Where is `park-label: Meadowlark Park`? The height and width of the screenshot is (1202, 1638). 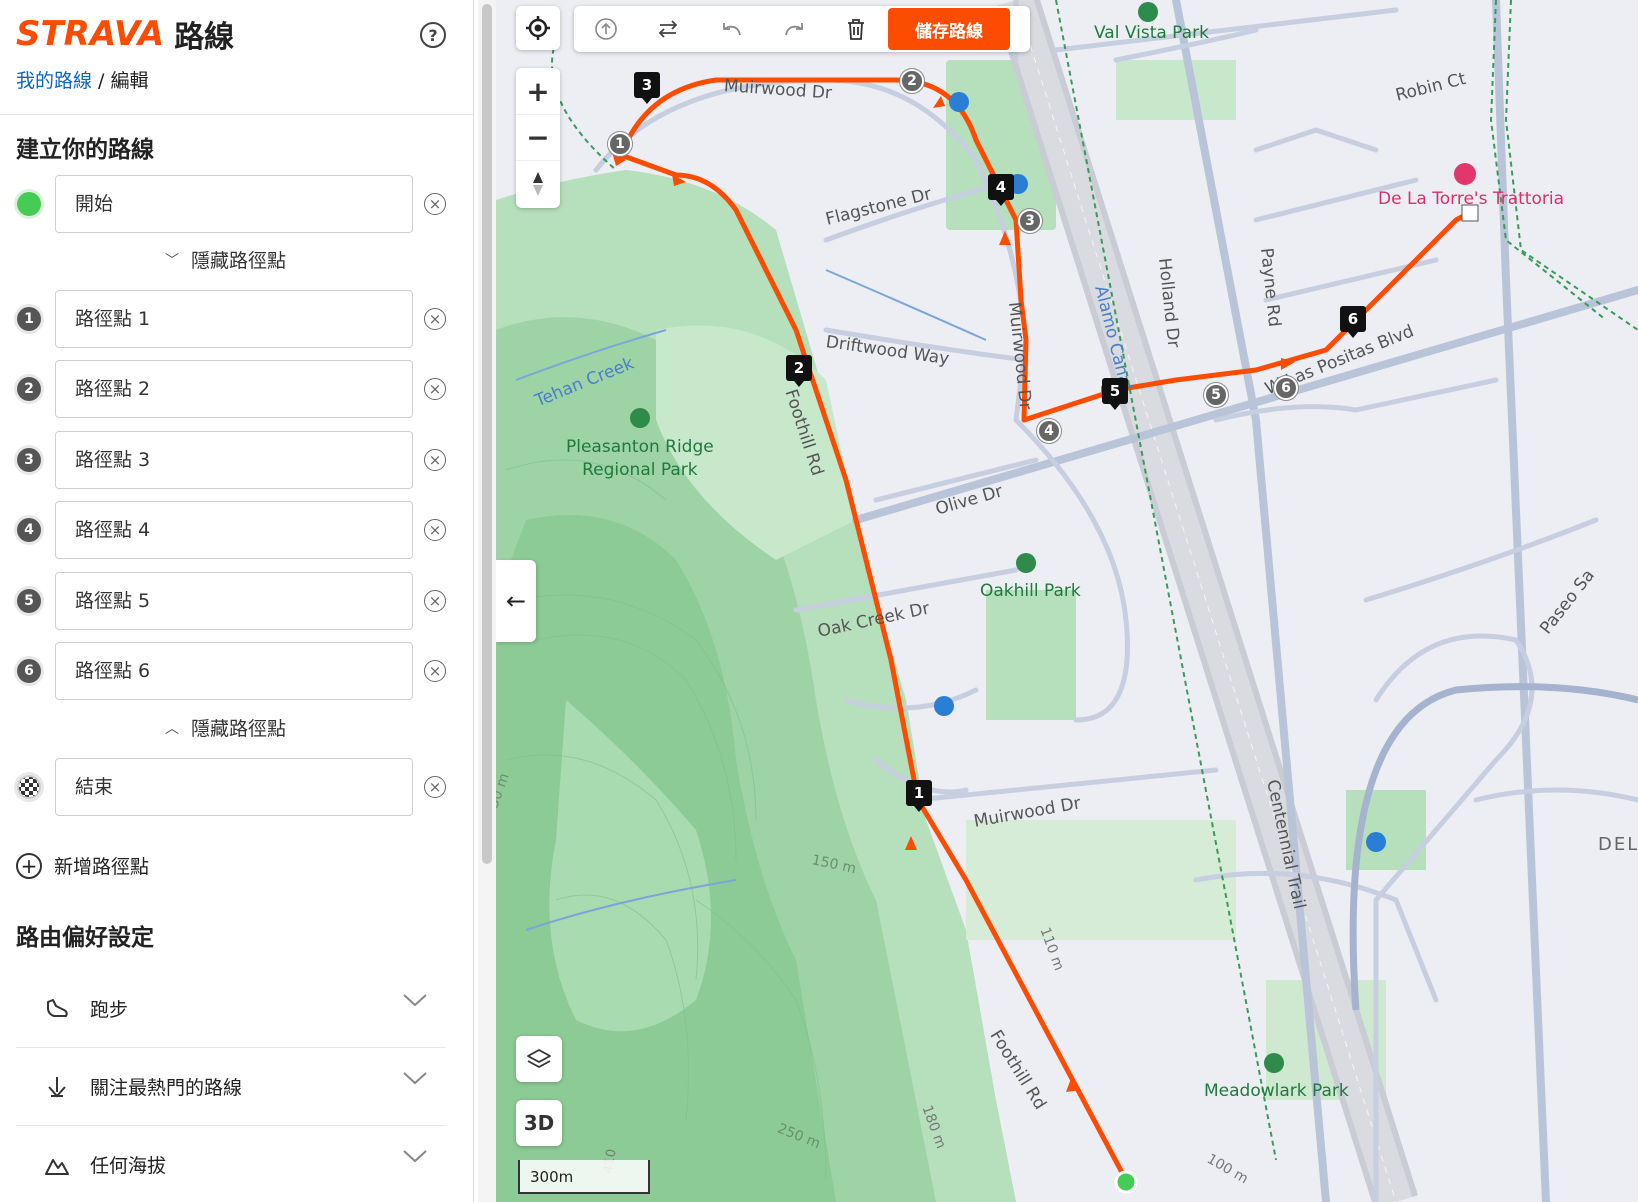 park-label: Meadowlark Park is located at coordinates (1276, 1091).